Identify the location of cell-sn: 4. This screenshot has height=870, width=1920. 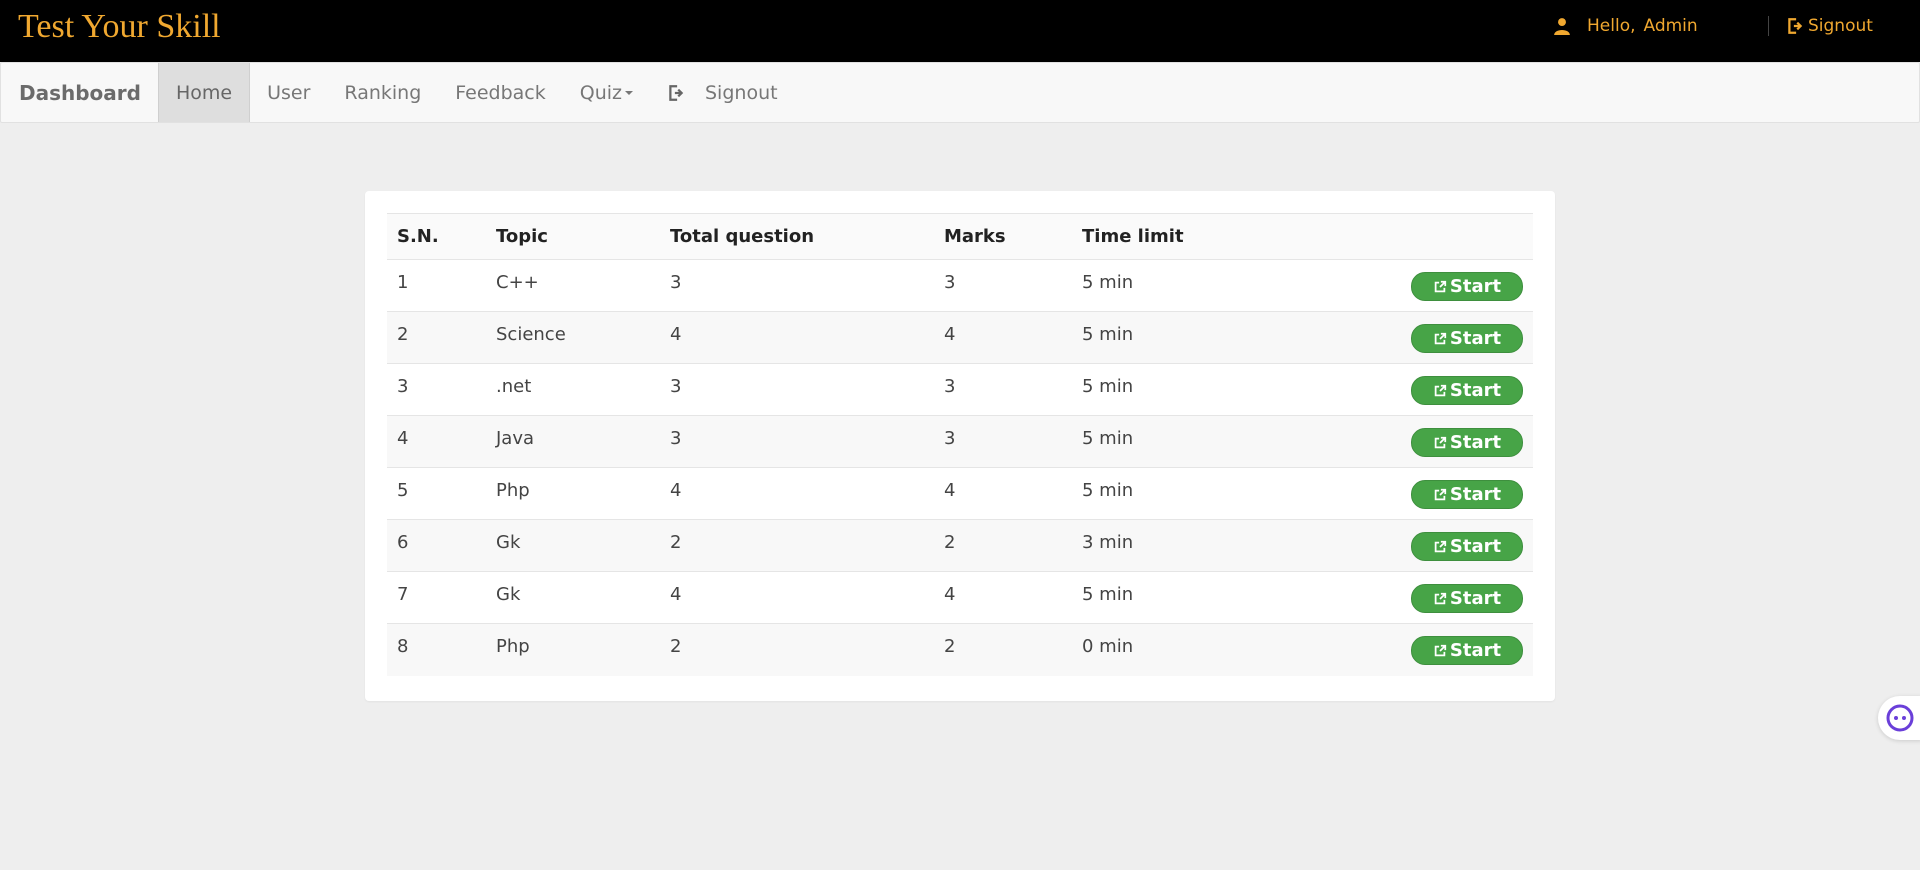
(436, 441).